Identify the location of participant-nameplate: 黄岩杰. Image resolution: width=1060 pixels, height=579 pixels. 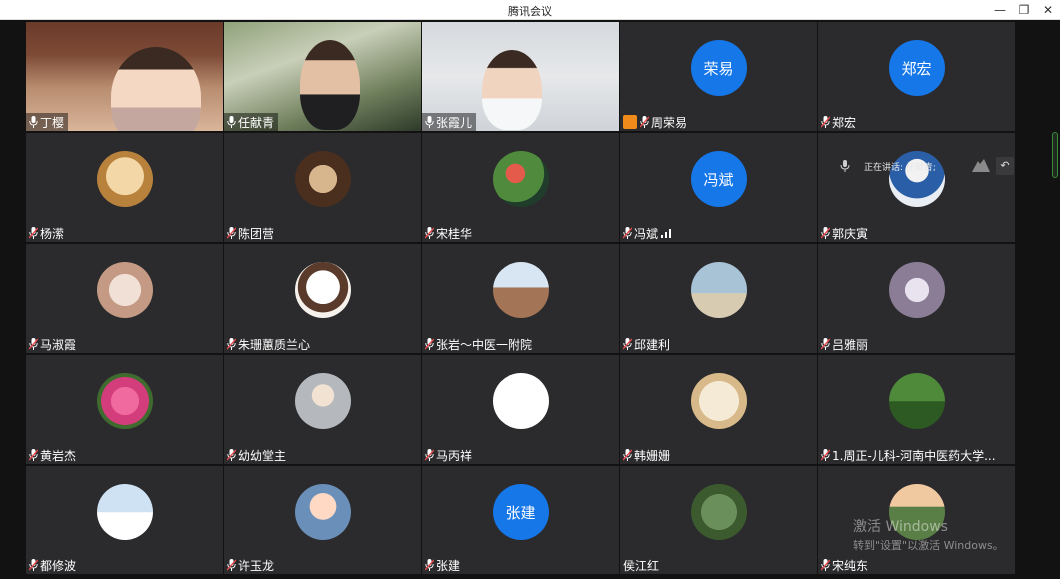
(53, 455).